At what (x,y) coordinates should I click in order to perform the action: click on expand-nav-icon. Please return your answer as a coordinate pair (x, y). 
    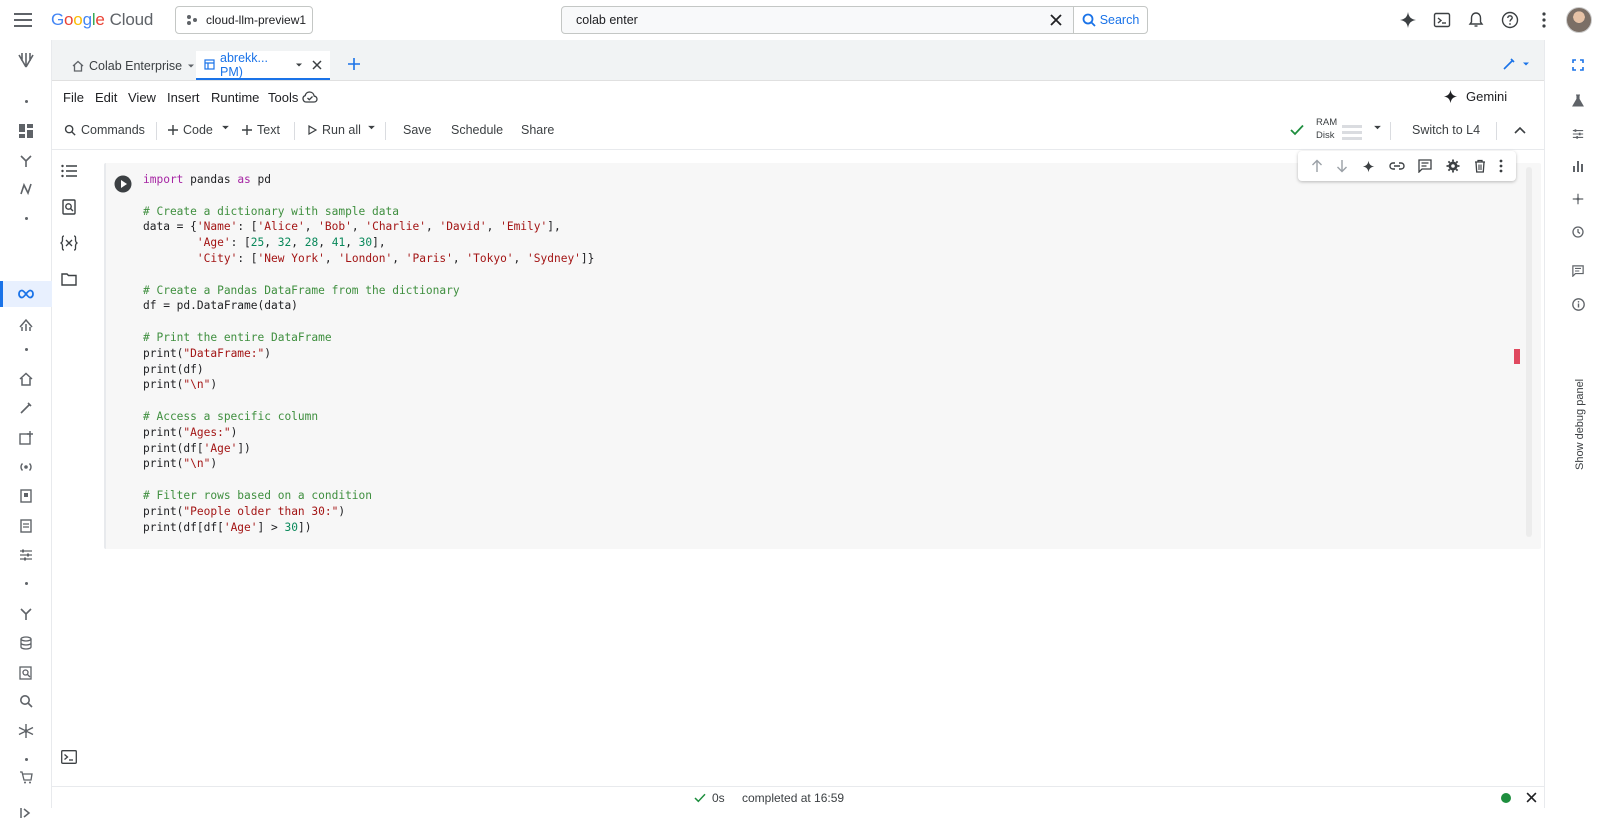
    Looking at the image, I should click on (26, 813).